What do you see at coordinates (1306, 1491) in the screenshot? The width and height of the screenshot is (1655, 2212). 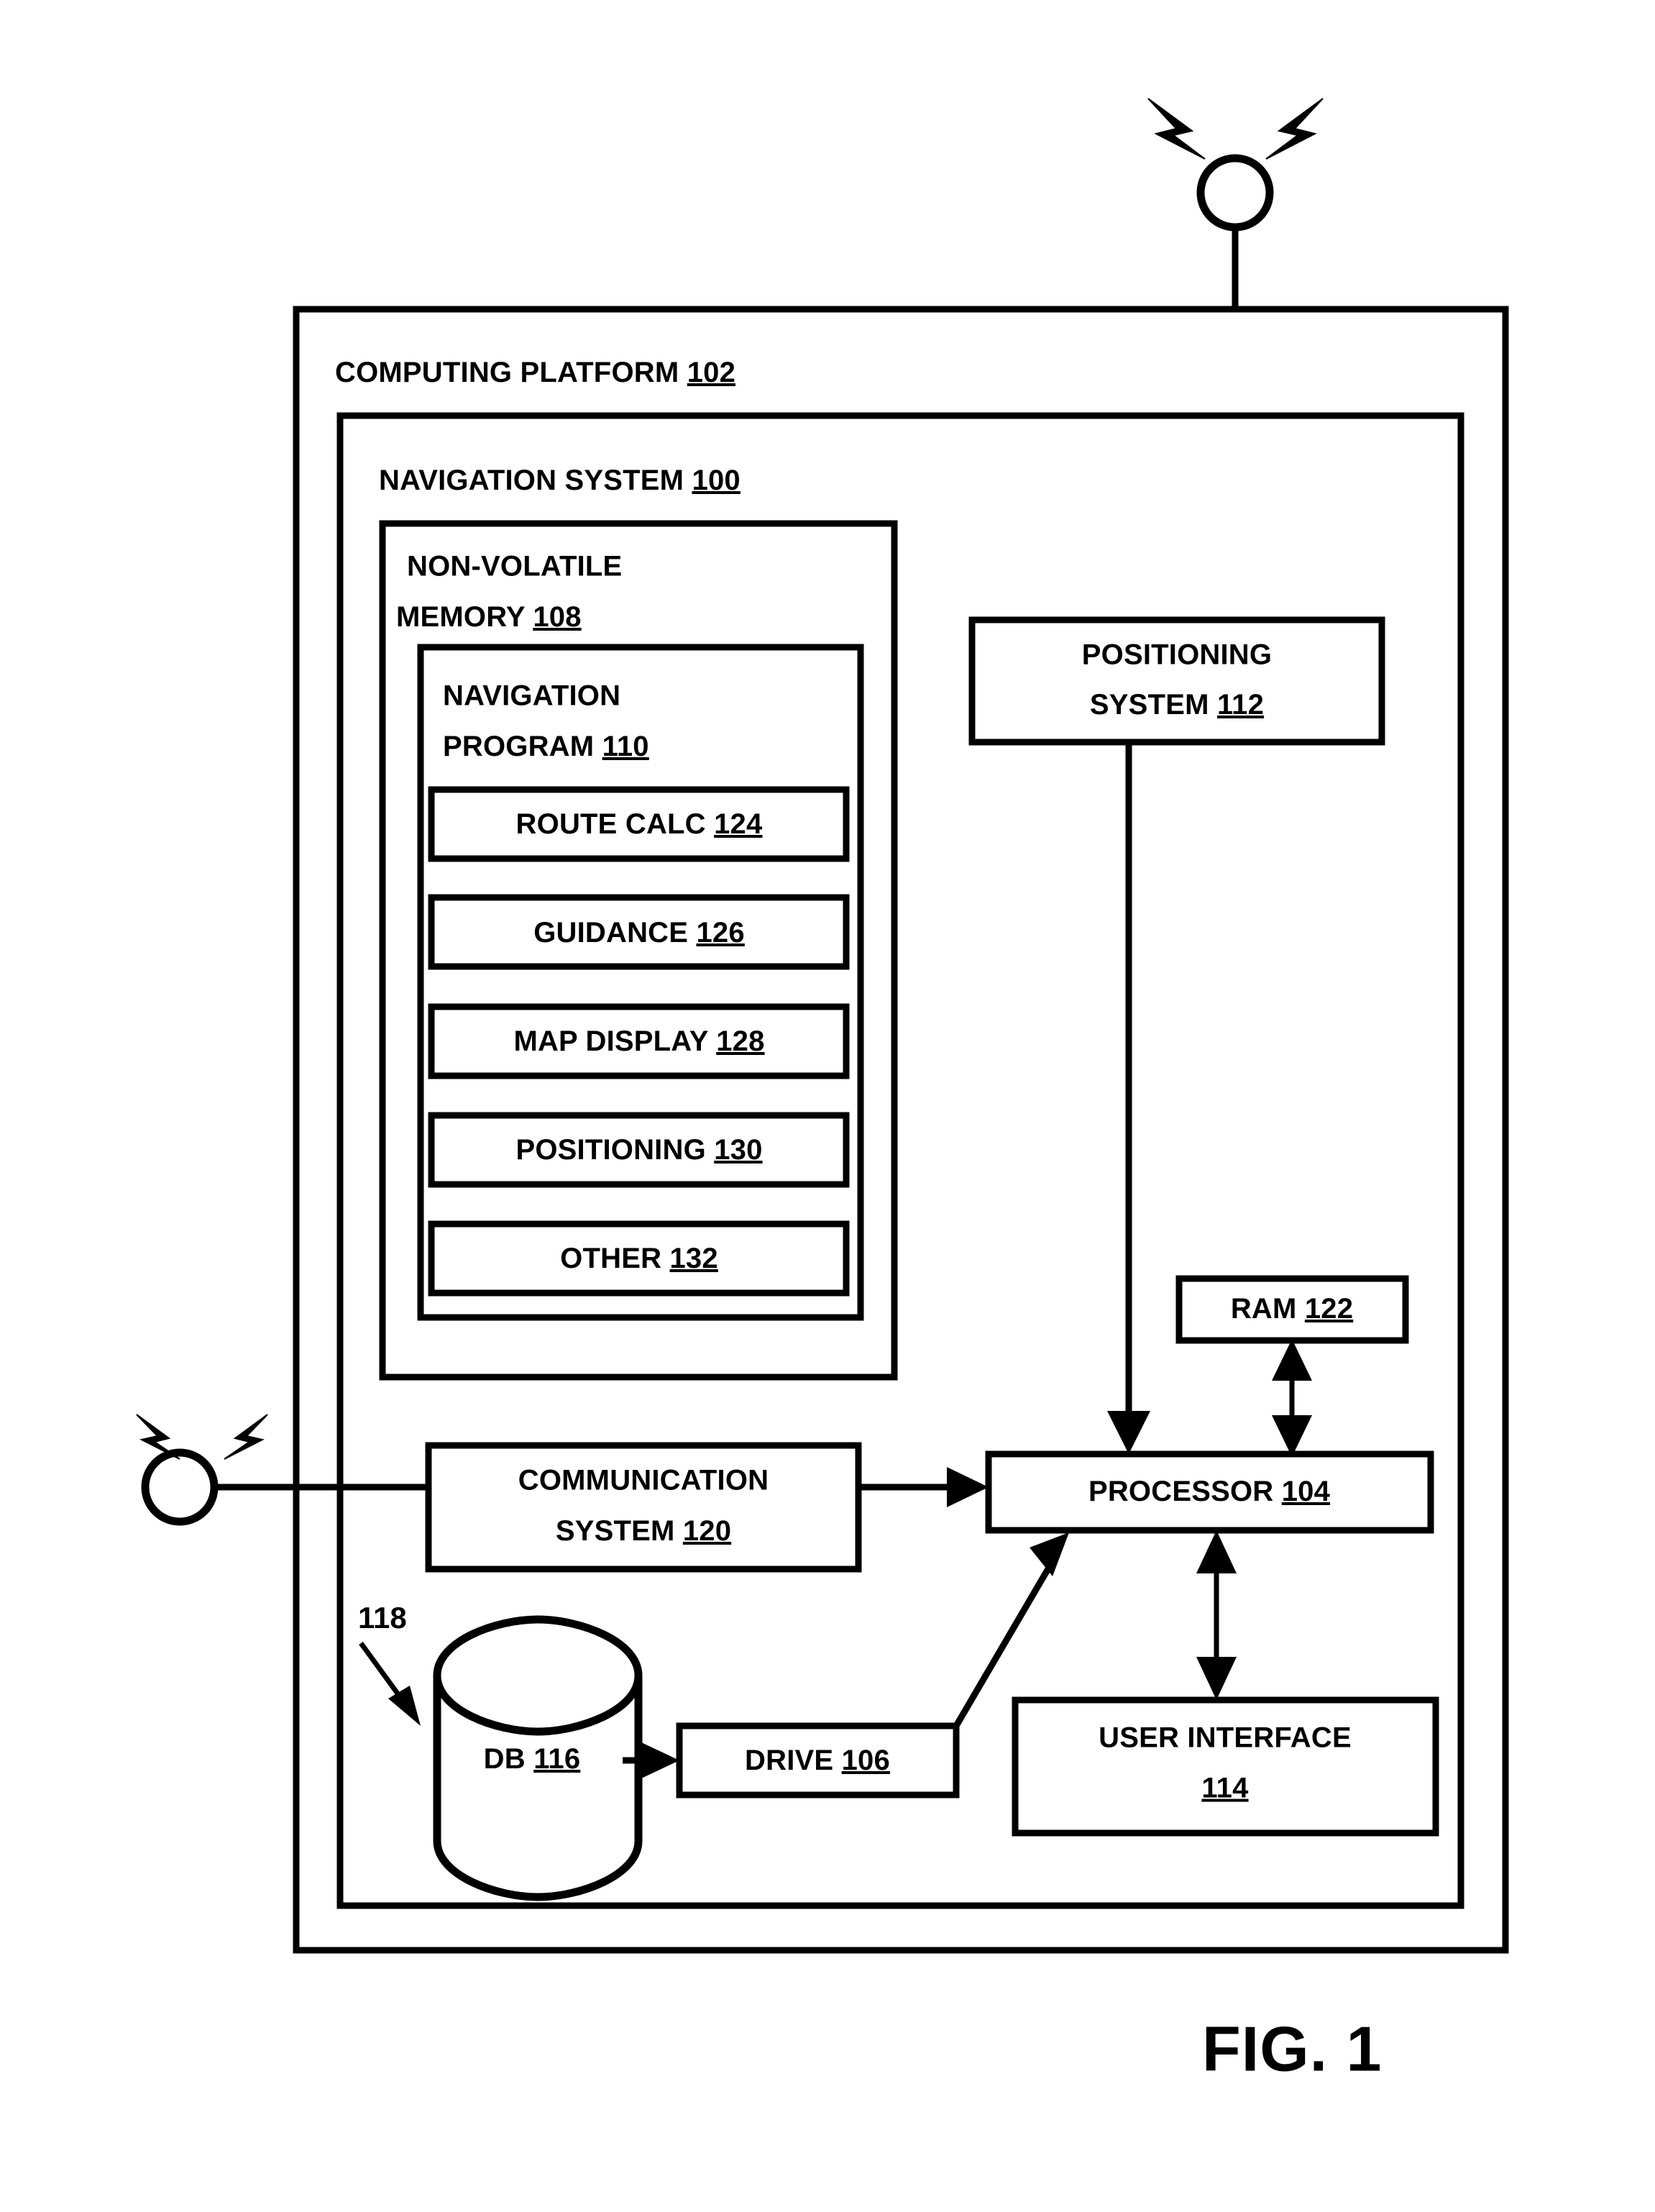 I see `processor-ref: 104` at bounding box center [1306, 1491].